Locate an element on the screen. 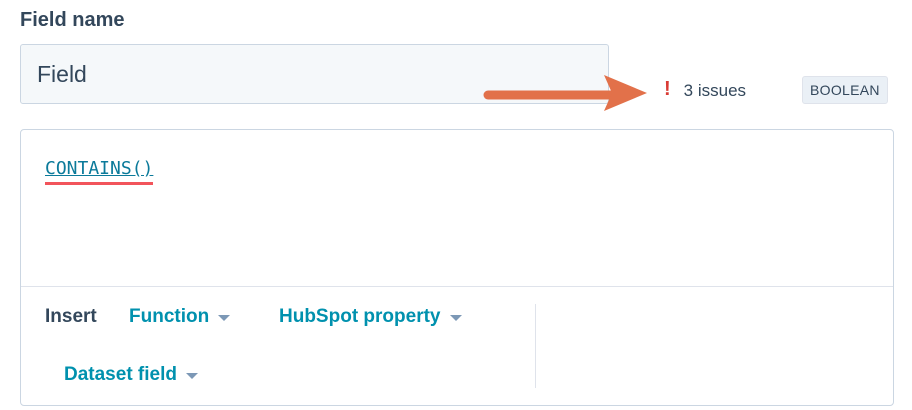 The height and width of the screenshot is (410, 912). dataset-field-dropdown: Dataset field is located at coordinates (131, 375).